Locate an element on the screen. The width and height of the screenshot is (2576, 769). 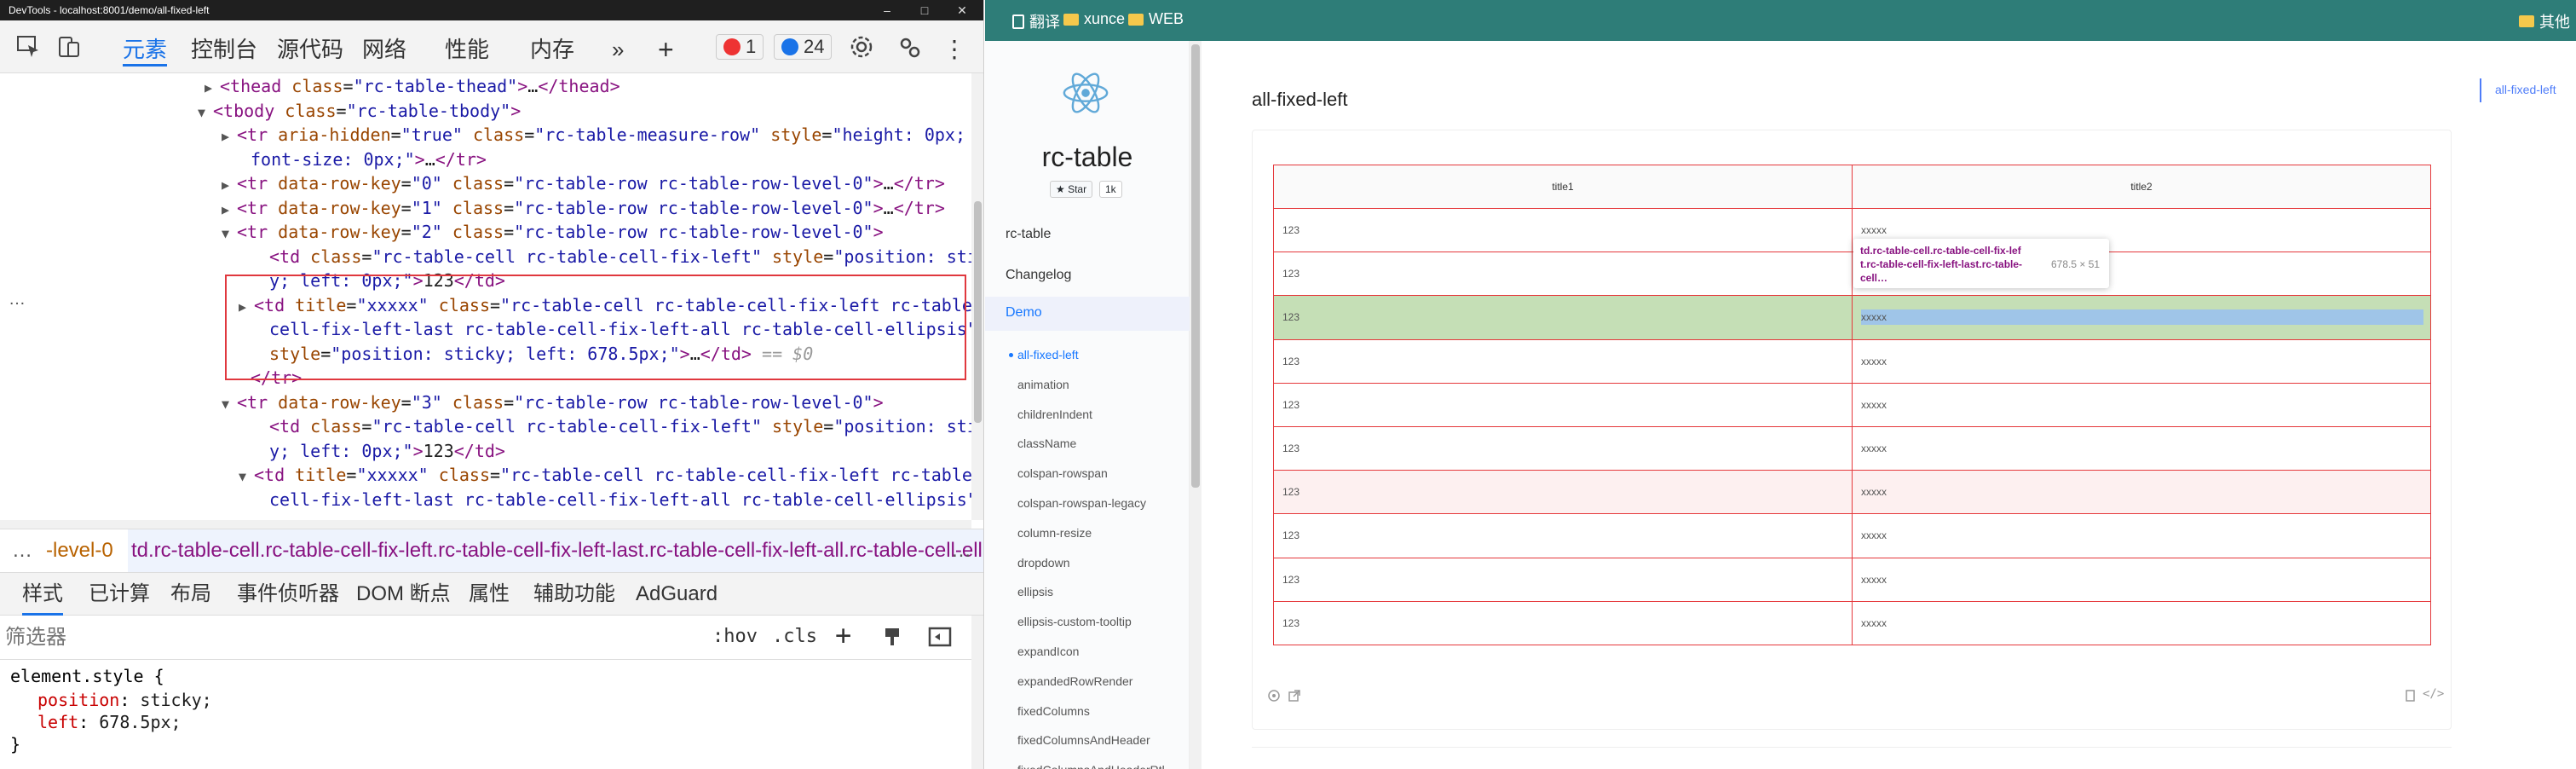
toggle-sidebar-icon is located at coordinates (939, 636).